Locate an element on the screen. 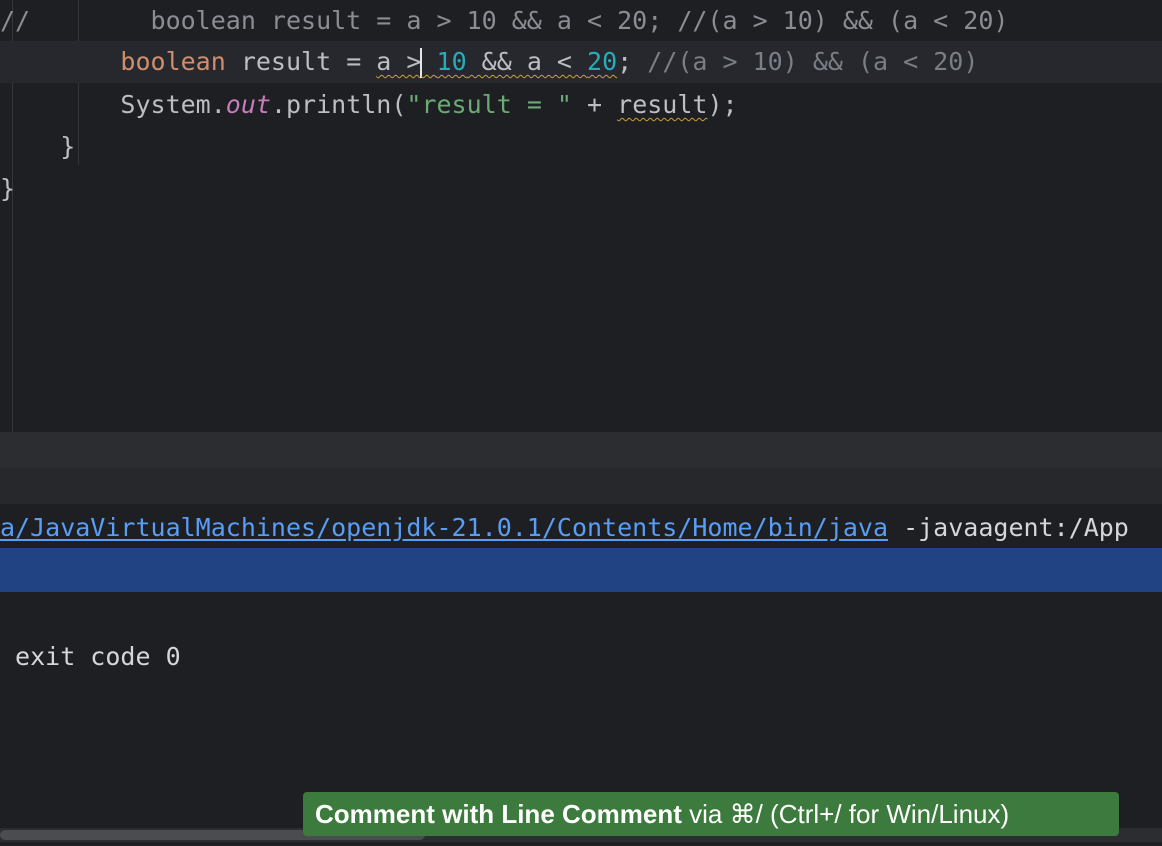 This screenshot has width=1162, height=846. console-exit-line: exit code 0 is located at coordinates (90, 656).